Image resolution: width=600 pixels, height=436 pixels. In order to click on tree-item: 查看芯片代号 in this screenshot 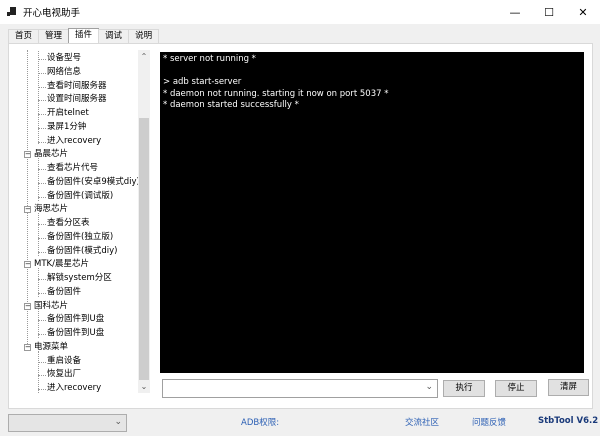, I will do `click(72, 168)`.